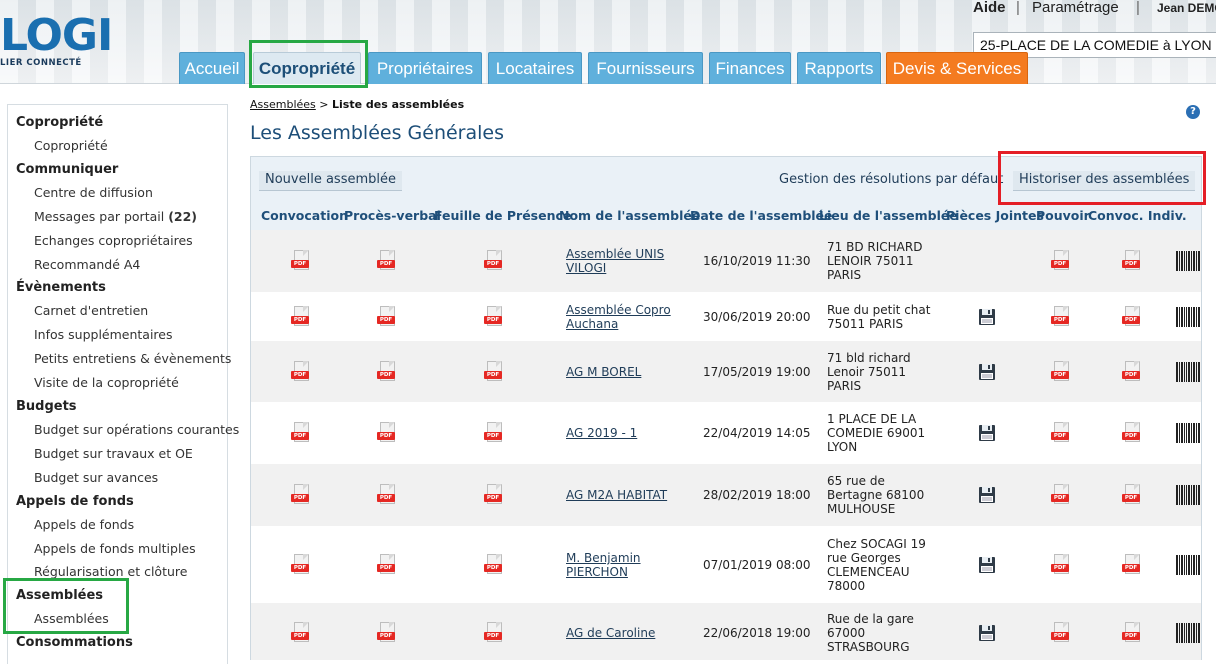 The width and height of the screenshot is (1216, 664). What do you see at coordinates (330, 181) in the screenshot?
I see `new-assembly-button: Nouvelle assemblée` at bounding box center [330, 181].